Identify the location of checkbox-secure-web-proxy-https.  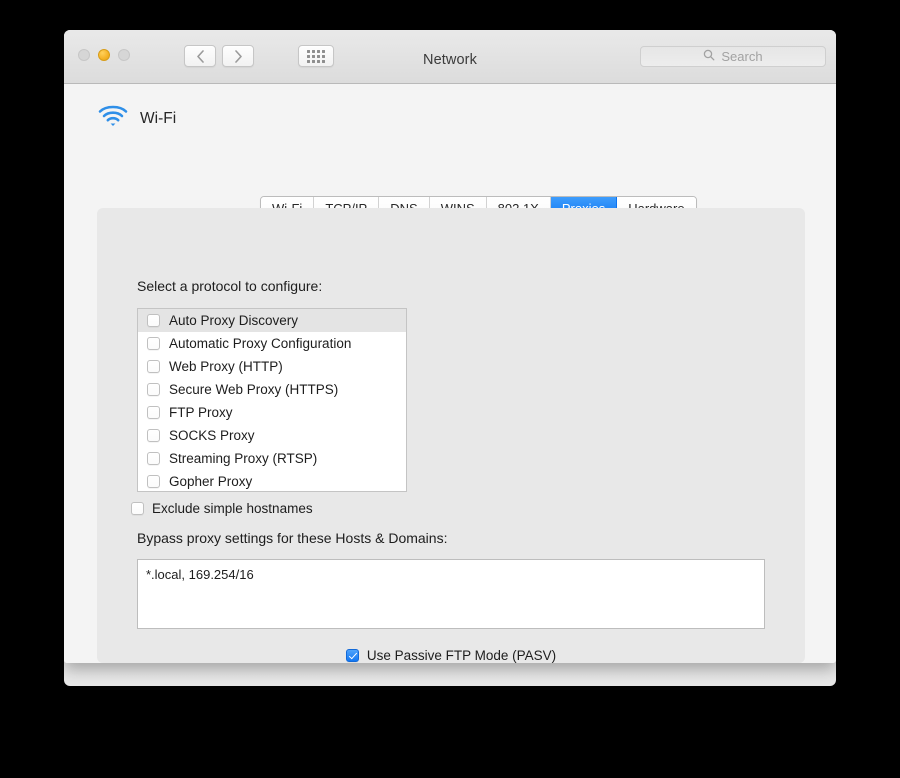
(153, 389).